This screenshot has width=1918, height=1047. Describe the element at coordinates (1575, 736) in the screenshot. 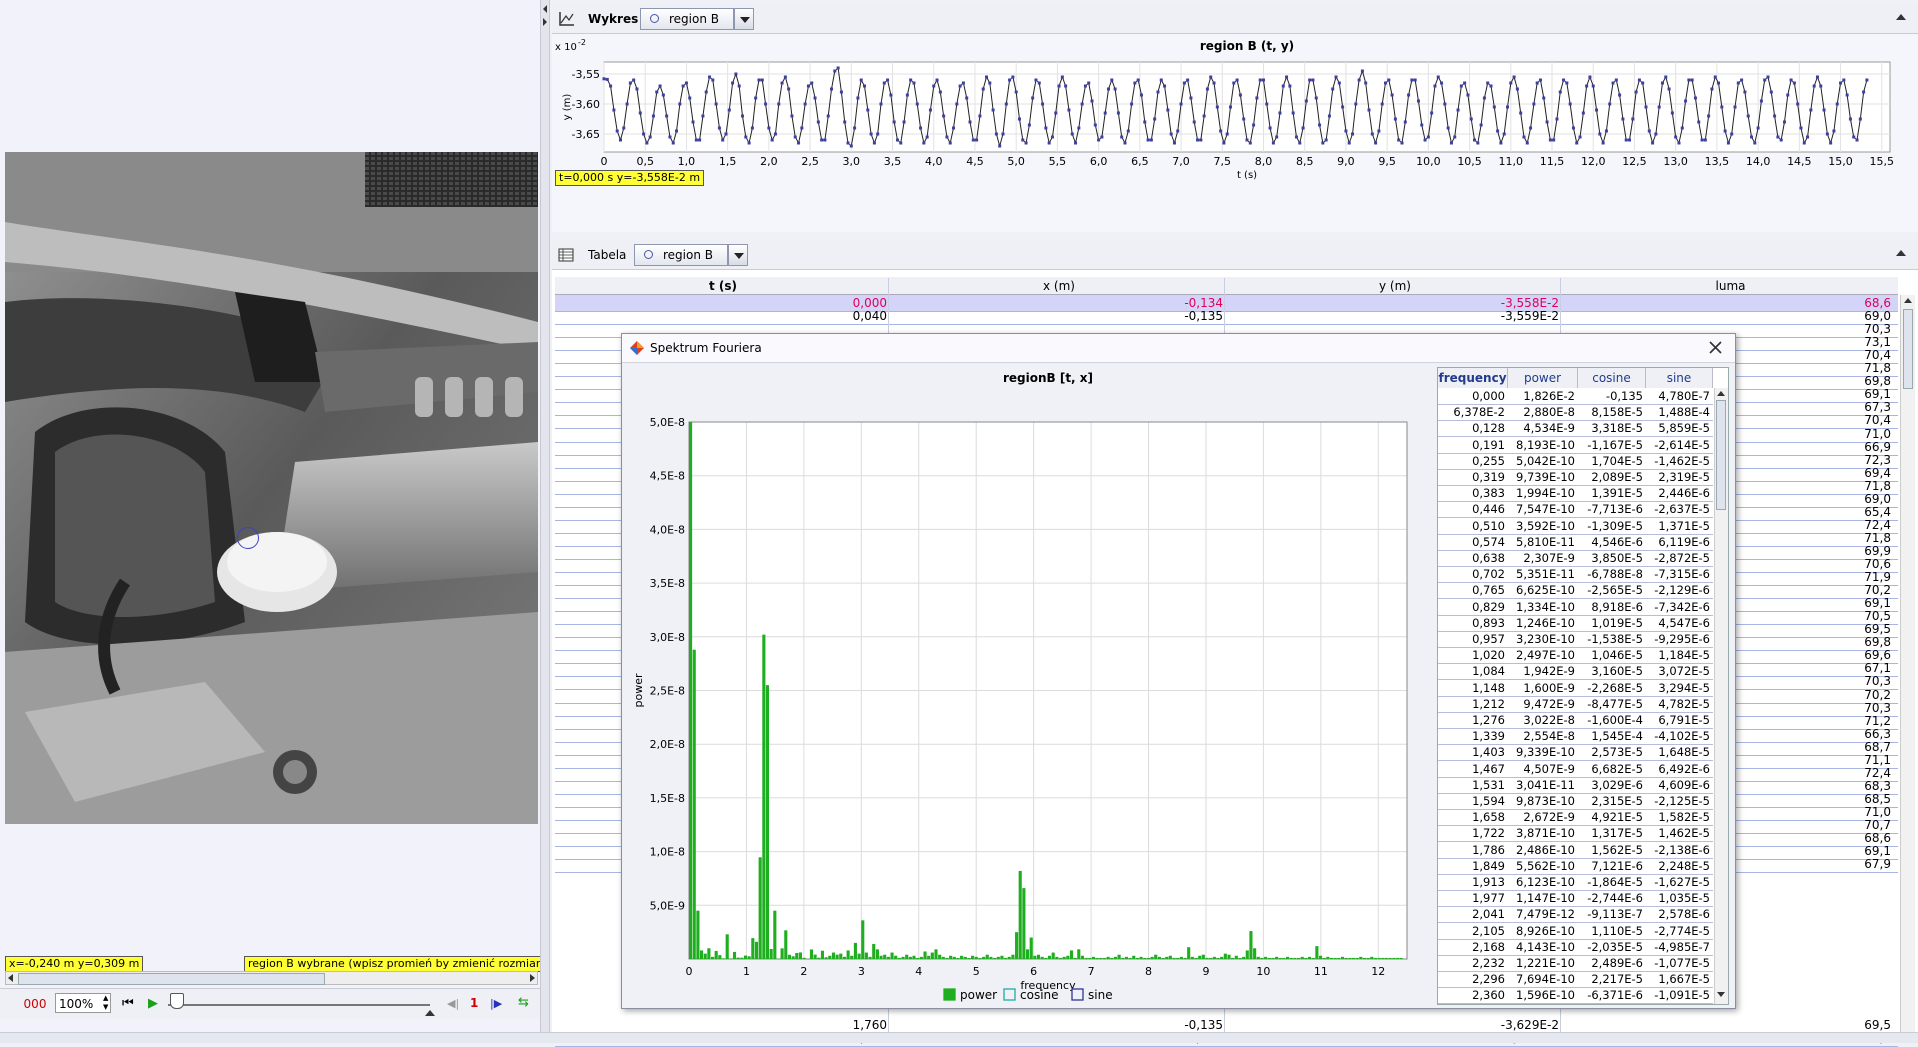

I see `fourier-row: 1,3392,554E-81,545E-4-4,102E-5` at that location.